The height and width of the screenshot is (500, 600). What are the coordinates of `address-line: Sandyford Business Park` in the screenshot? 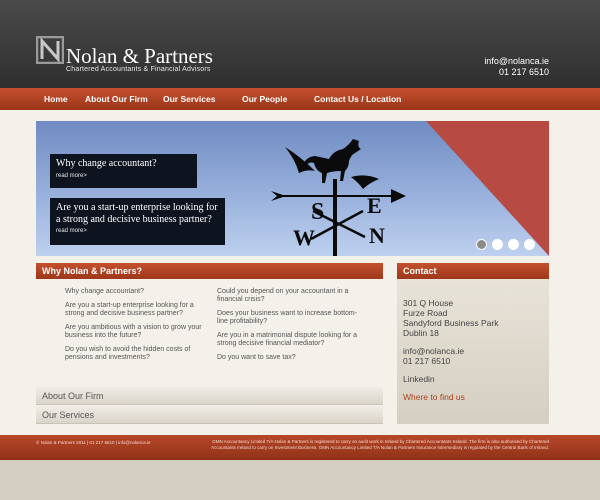 It's located at (451, 323).